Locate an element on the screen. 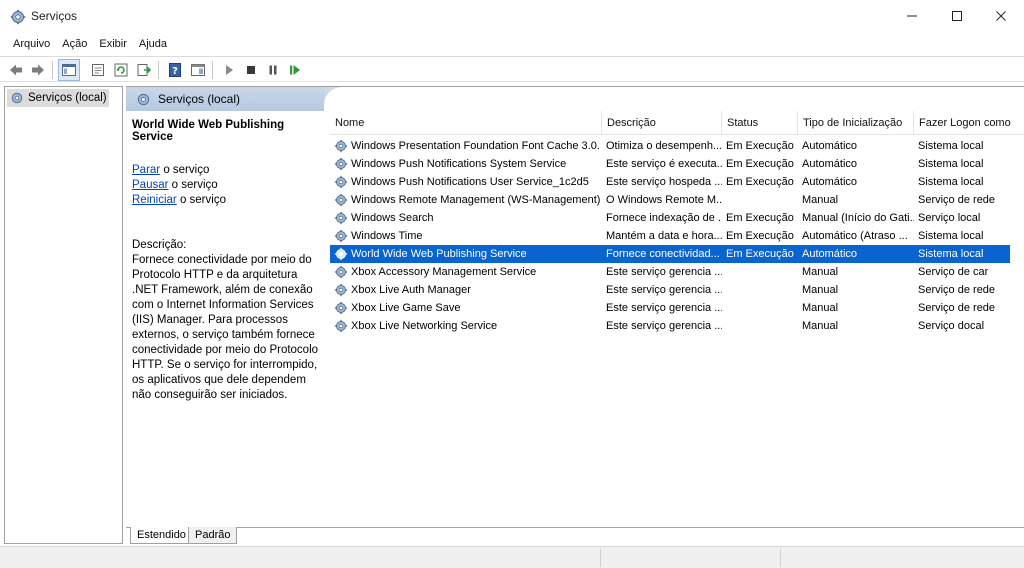 The image size is (1024, 568). service-name-cell: Xbox Live Networking Service is located at coordinates (467, 326).